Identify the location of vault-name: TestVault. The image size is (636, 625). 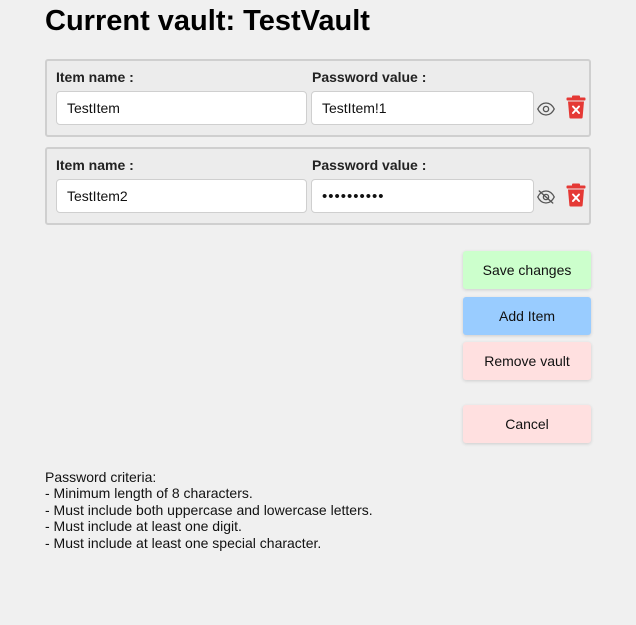
(306, 21).